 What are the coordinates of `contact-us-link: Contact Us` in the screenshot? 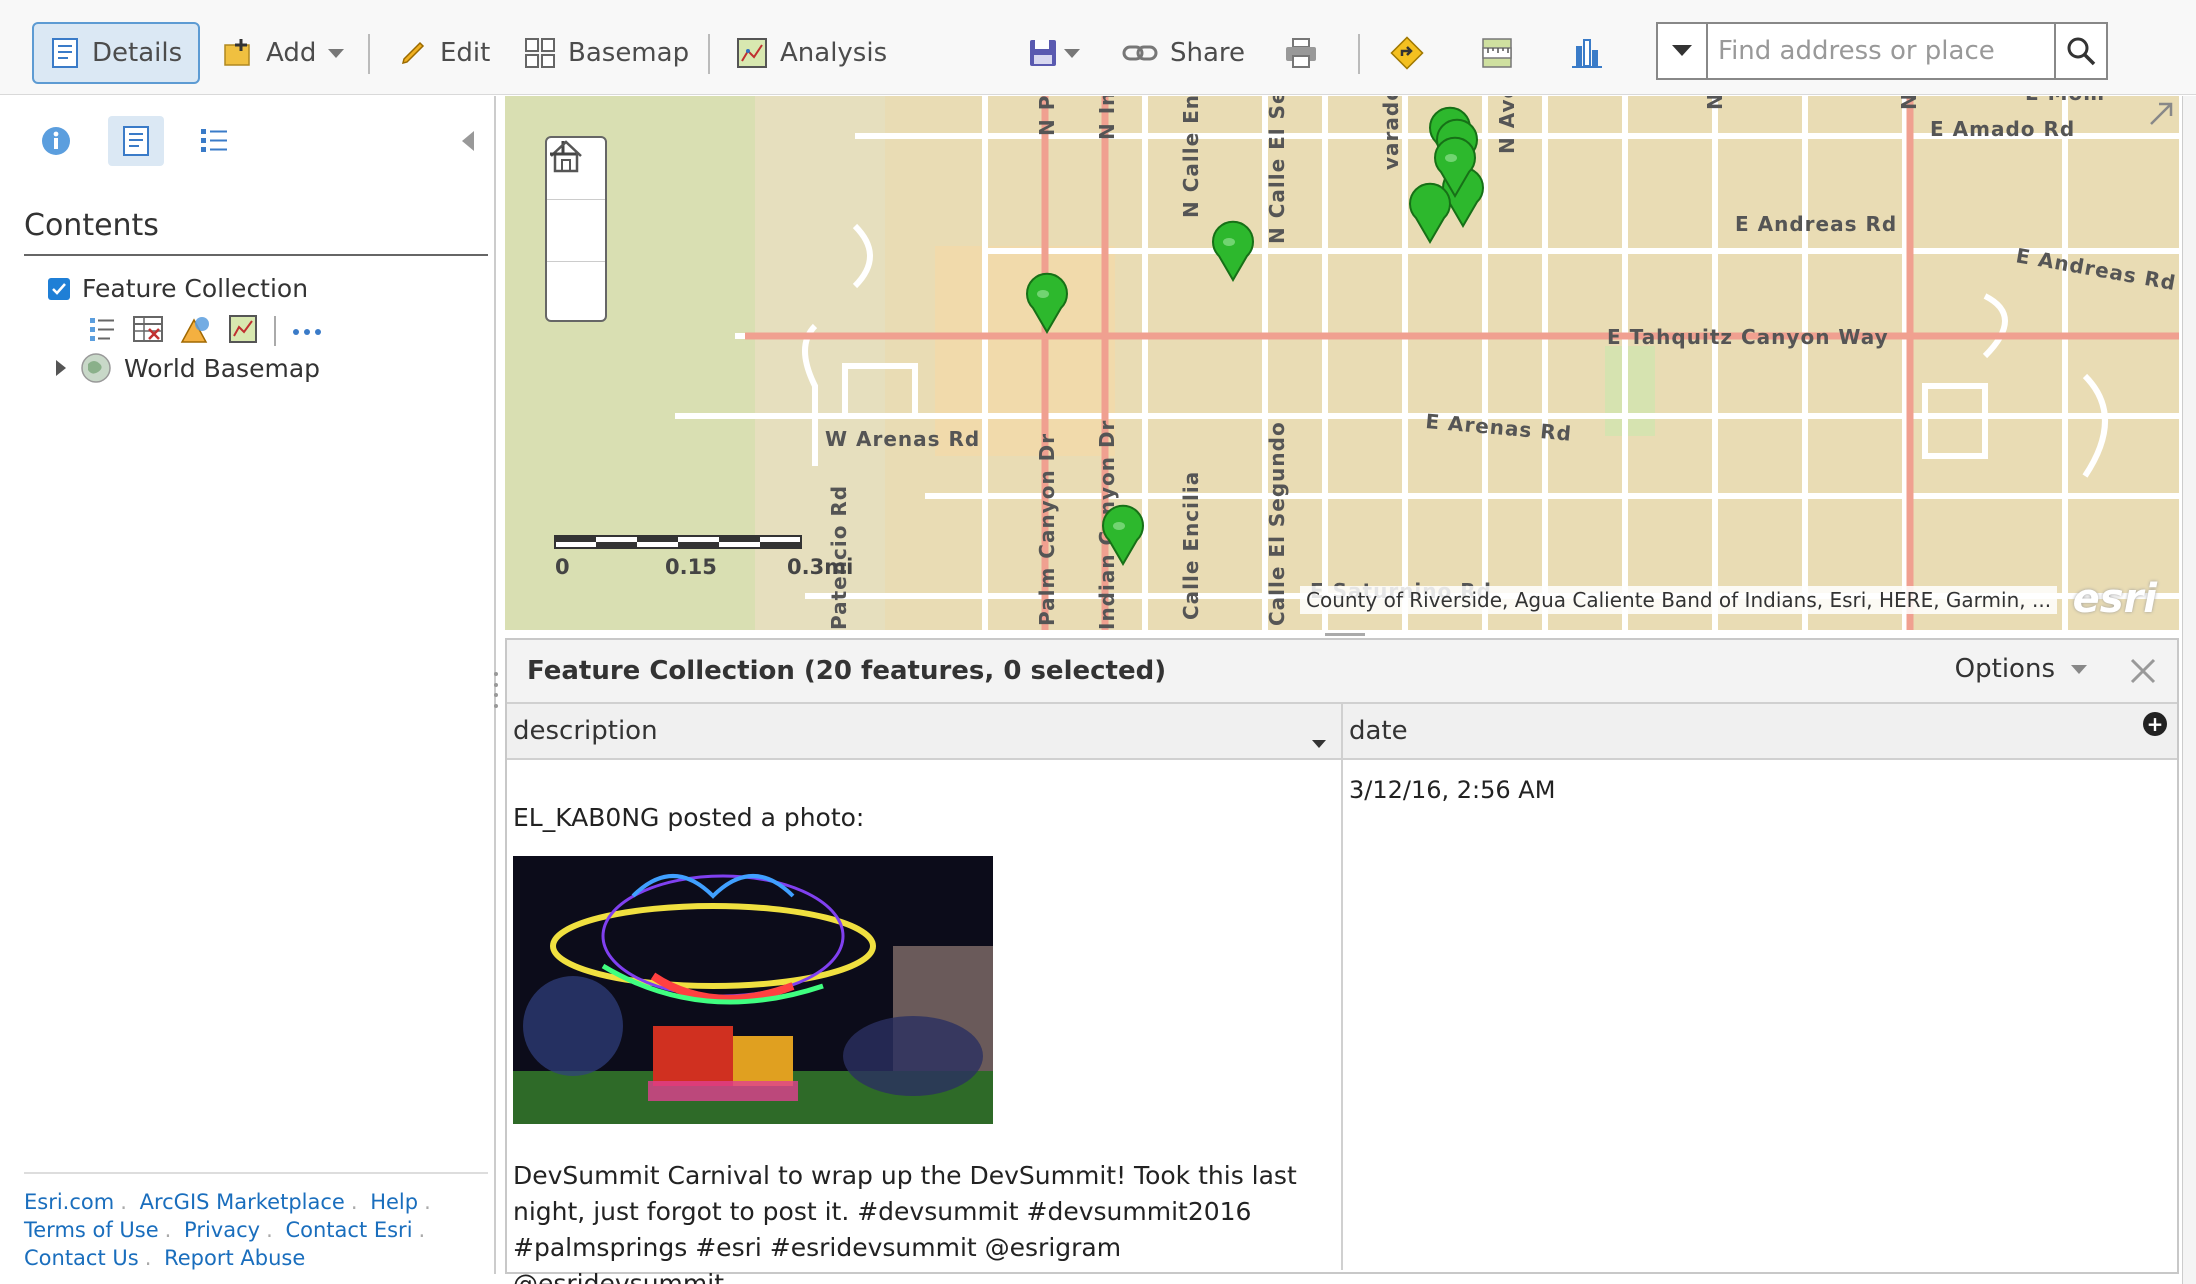 It's located at (81, 1258).